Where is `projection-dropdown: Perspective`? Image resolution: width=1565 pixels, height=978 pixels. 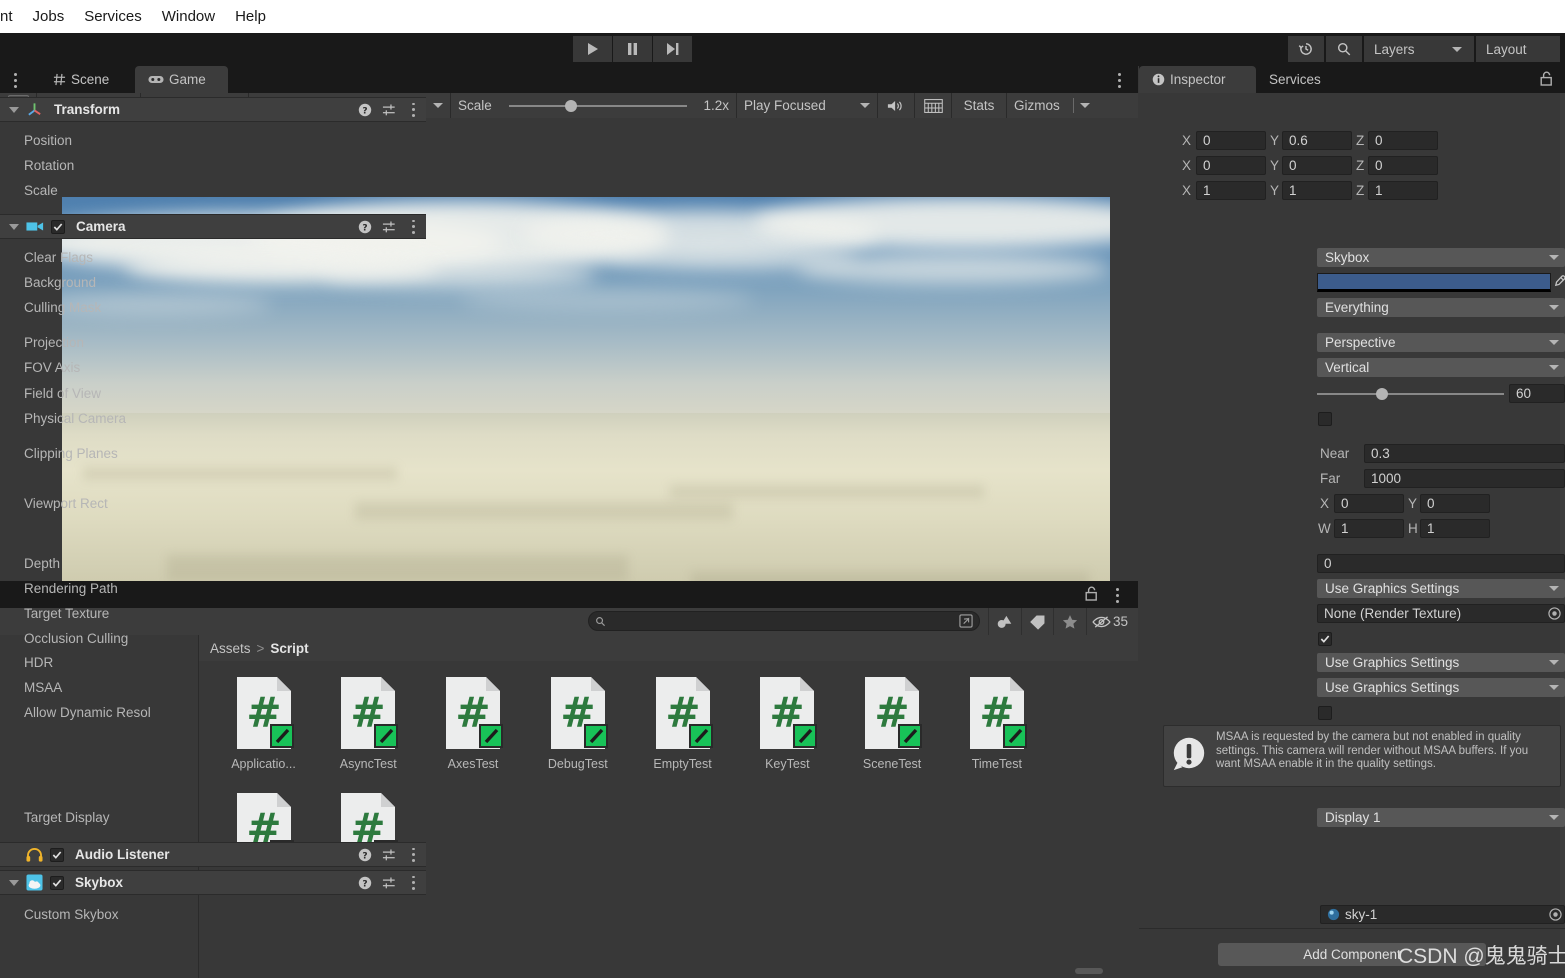
projection-dropdown: Perspective is located at coordinates (1441, 342).